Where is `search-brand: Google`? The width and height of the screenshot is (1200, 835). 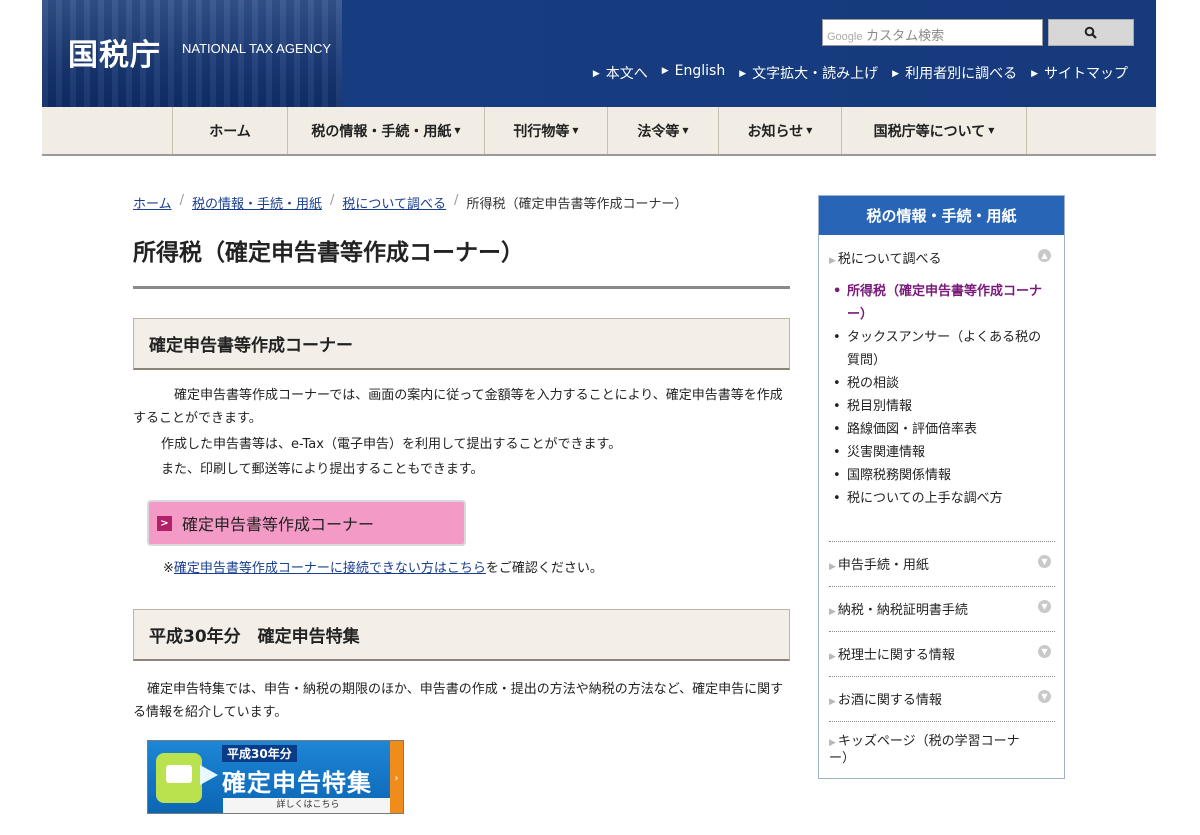
search-brand: Google is located at coordinates (845, 37).